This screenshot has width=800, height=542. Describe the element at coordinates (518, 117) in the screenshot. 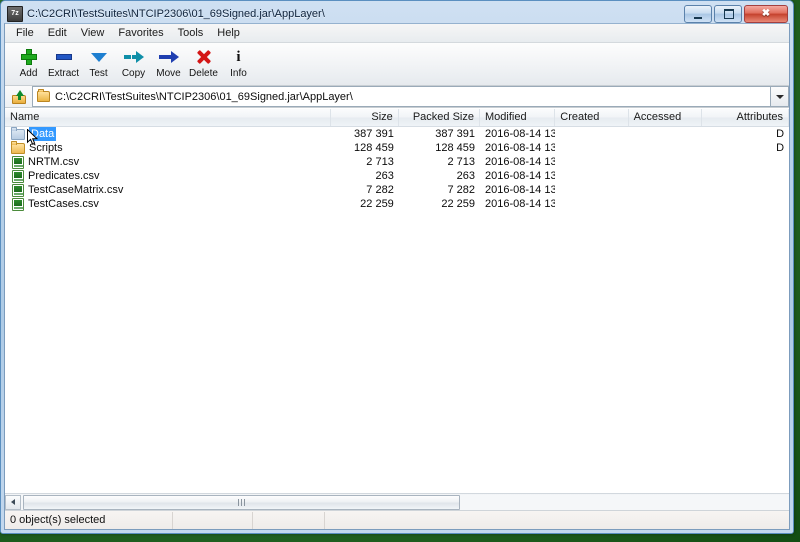

I see `column-header-modified: Modified` at that location.